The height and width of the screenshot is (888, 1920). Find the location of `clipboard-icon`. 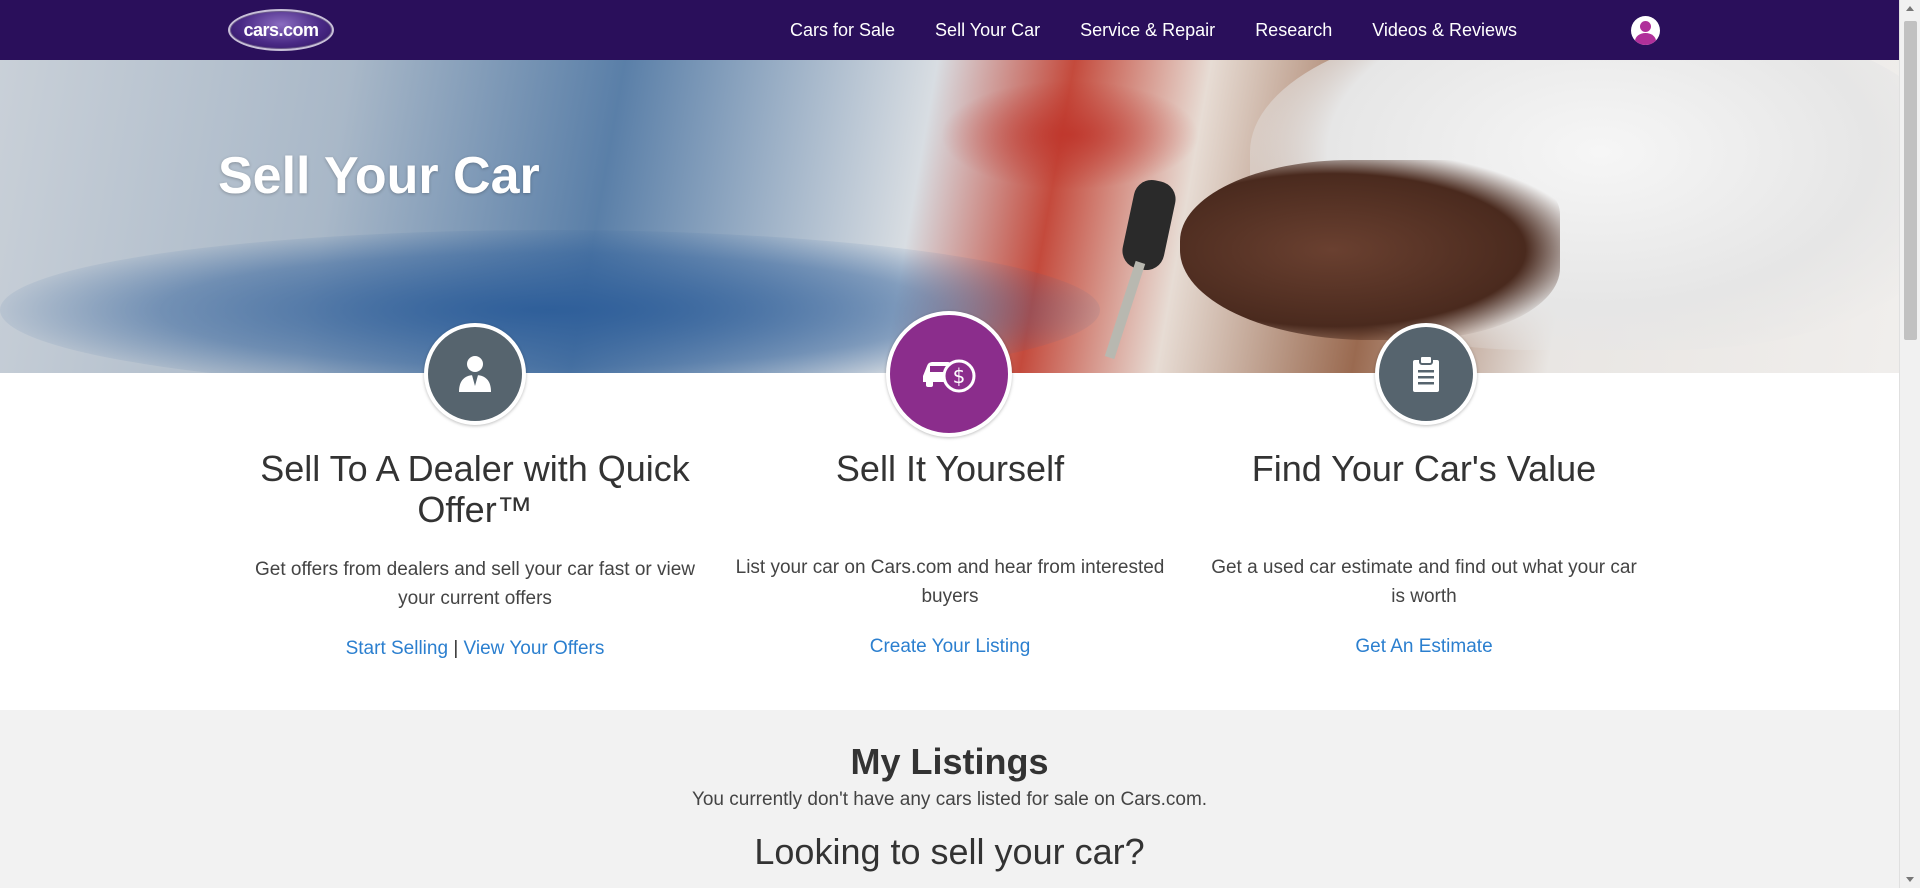

clipboard-icon is located at coordinates (1426, 374).